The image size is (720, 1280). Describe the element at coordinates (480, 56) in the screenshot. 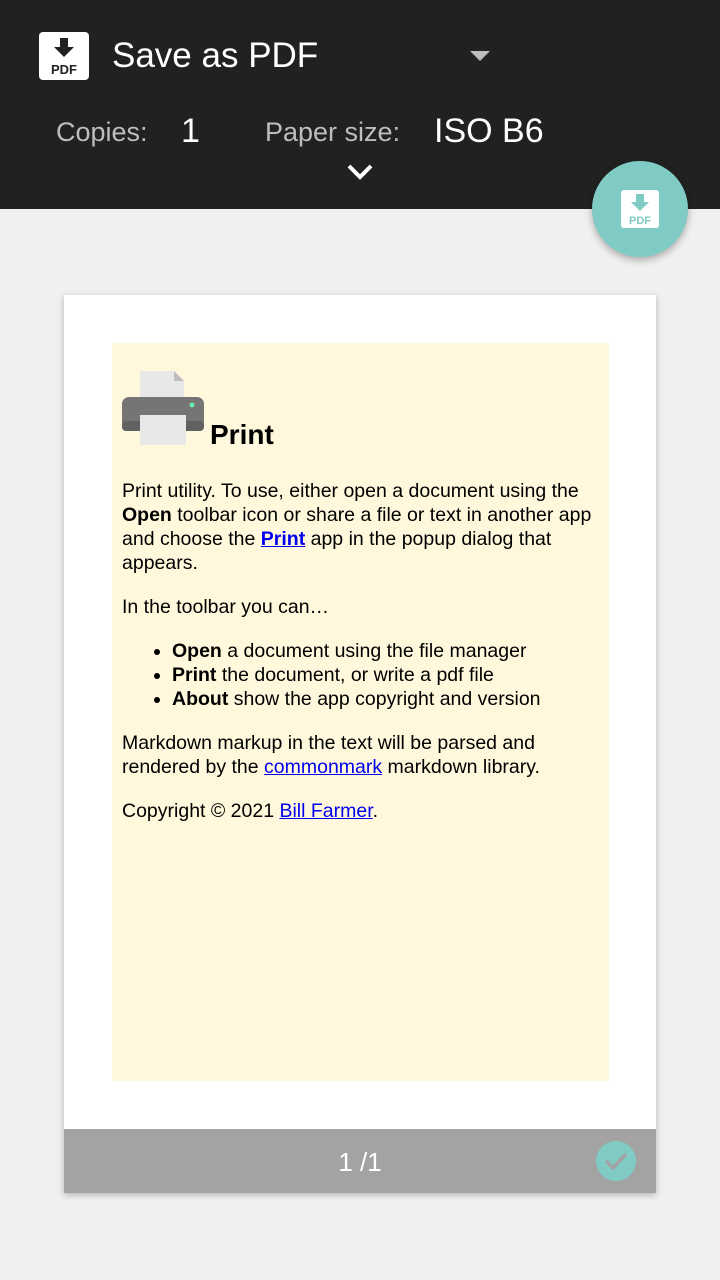

I see `dropdown-arrow-icon` at that location.